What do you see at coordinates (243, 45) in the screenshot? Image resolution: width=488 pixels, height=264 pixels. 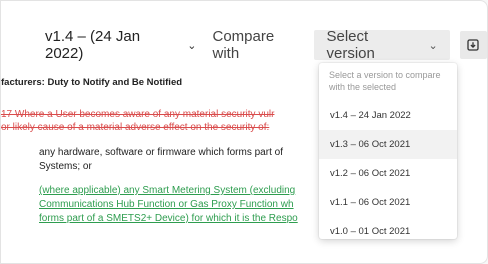 I see `compare-with-label: Compare with` at bounding box center [243, 45].